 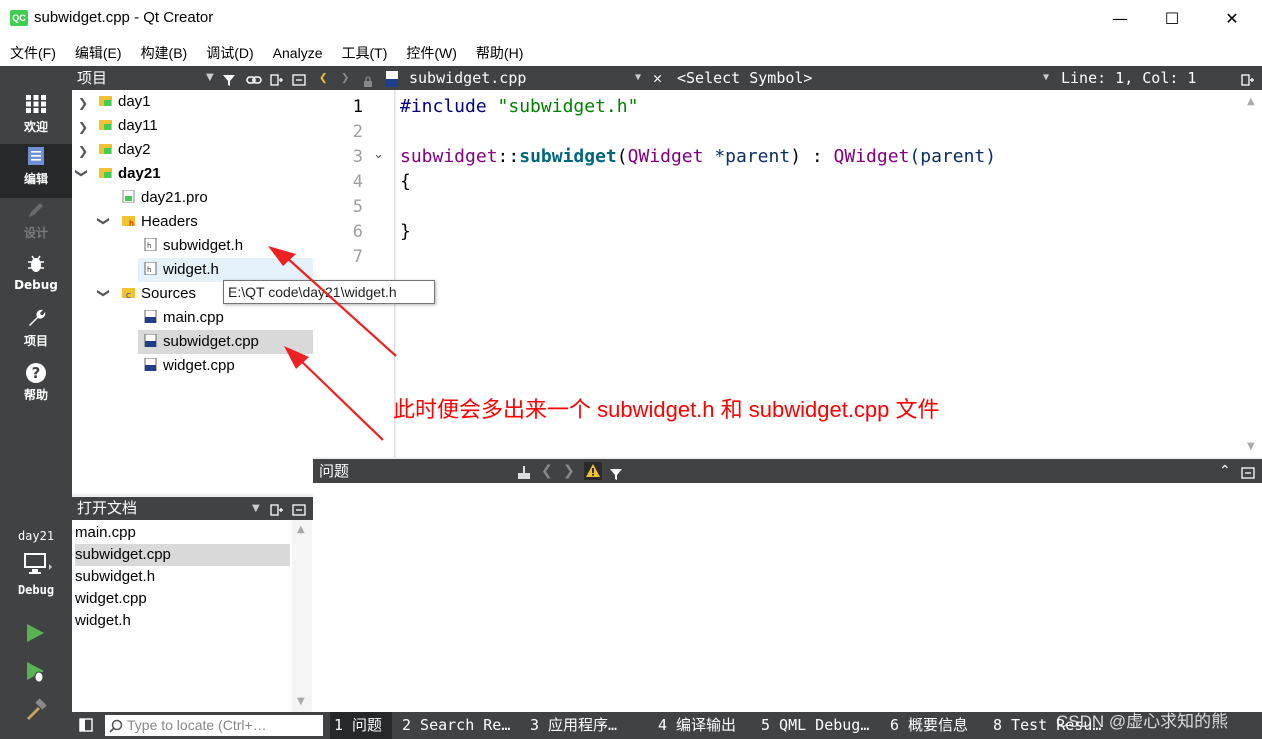 What do you see at coordinates (332, 343) in the screenshot?
I see `annotation-arrows` at bounding box center [332, 343].